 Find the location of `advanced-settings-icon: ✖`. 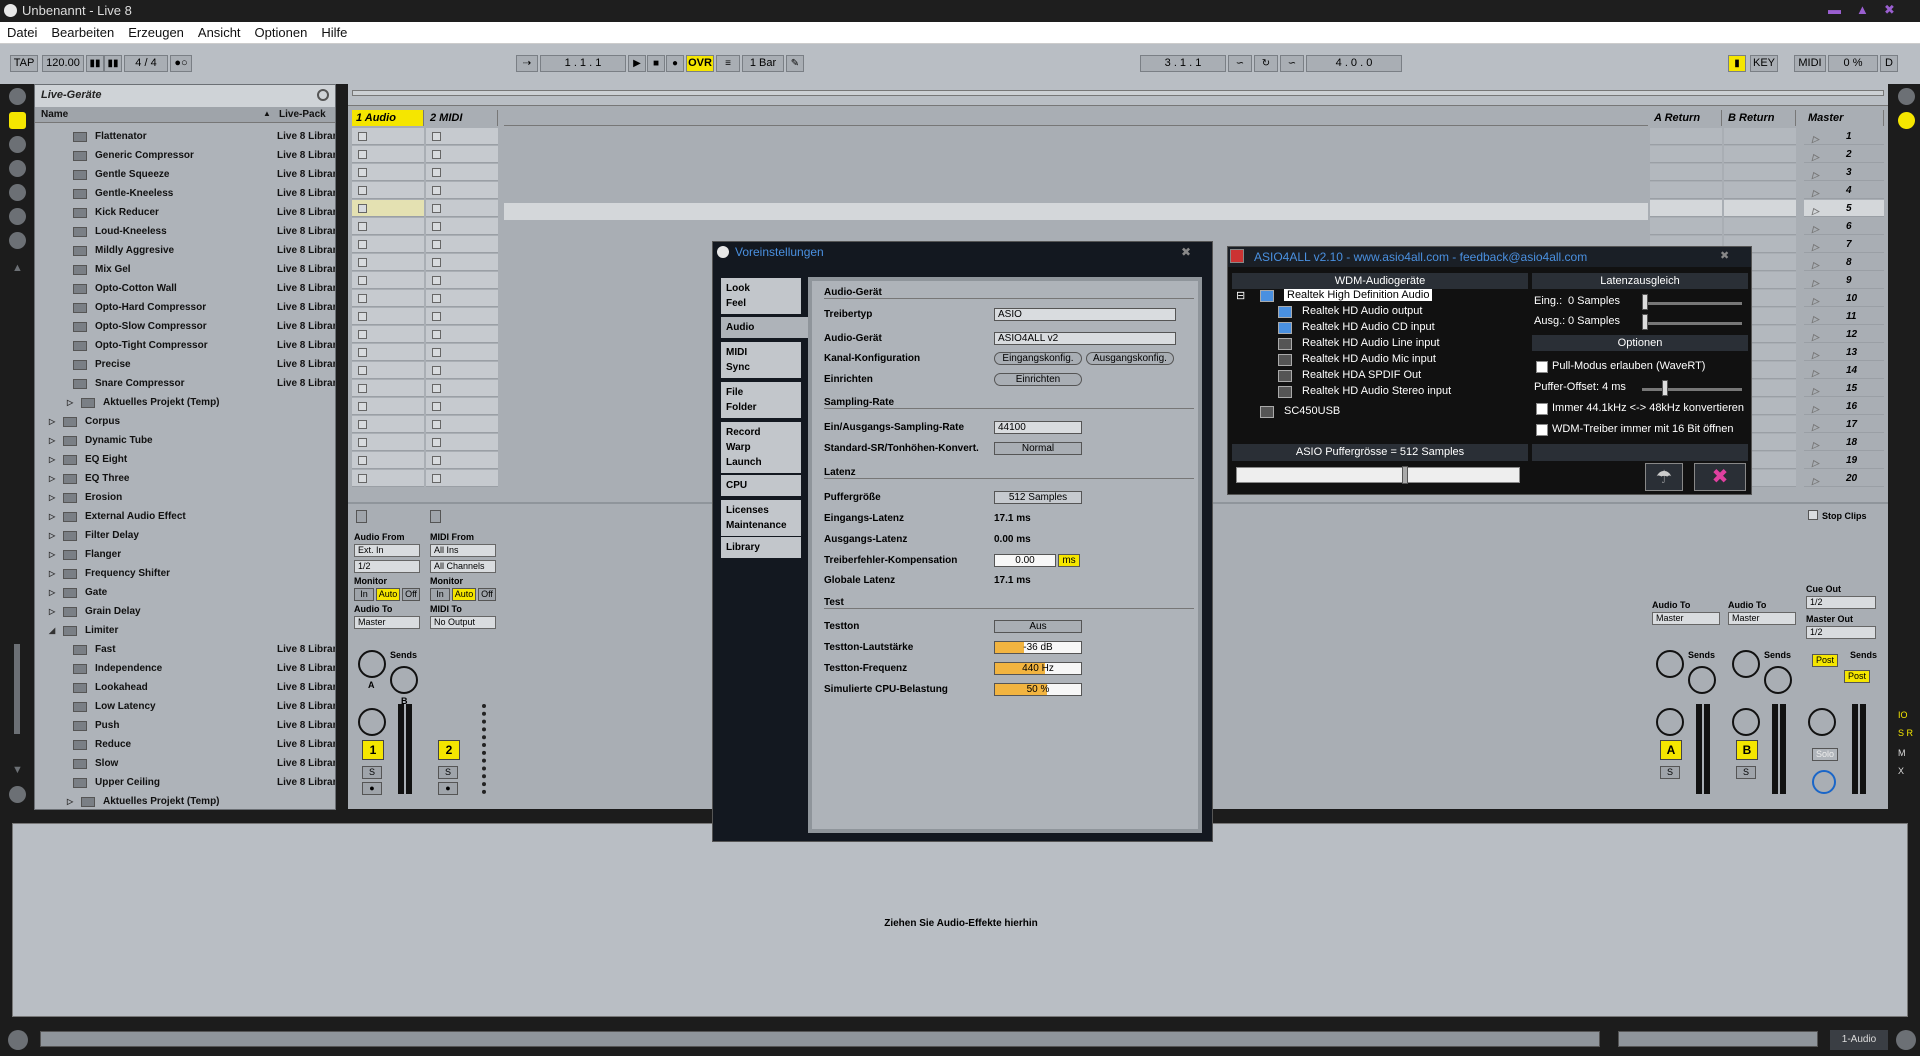

advanced-settings-icon: ✖ is located at coordinates (1720, 477).